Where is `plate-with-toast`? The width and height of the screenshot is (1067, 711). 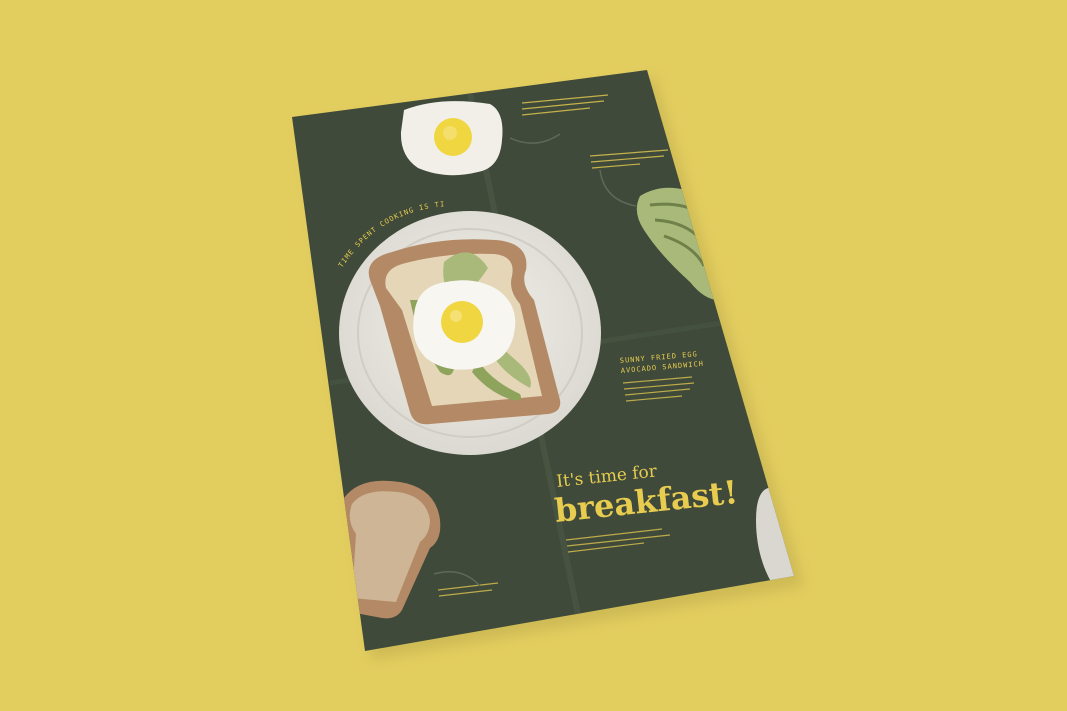
plate-with-toast is located at coordinates (470, 333).